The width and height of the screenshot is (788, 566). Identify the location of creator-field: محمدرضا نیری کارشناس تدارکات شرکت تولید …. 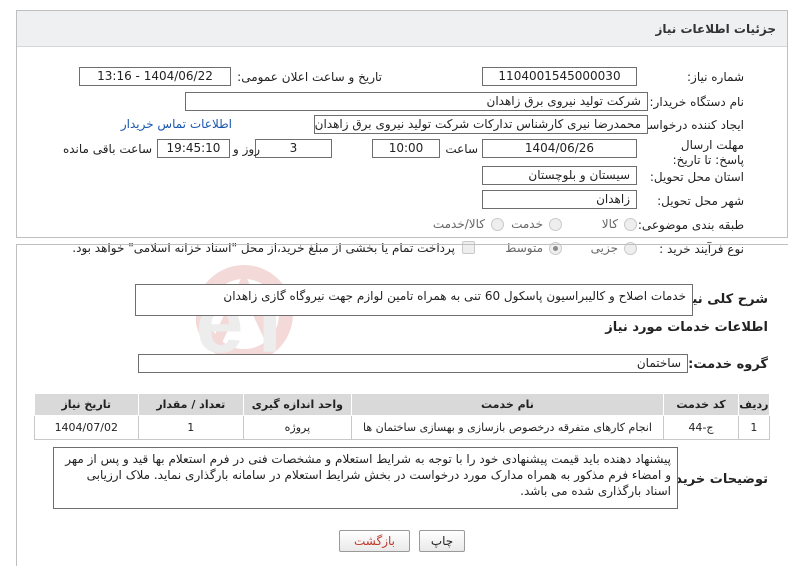
(481, 124).